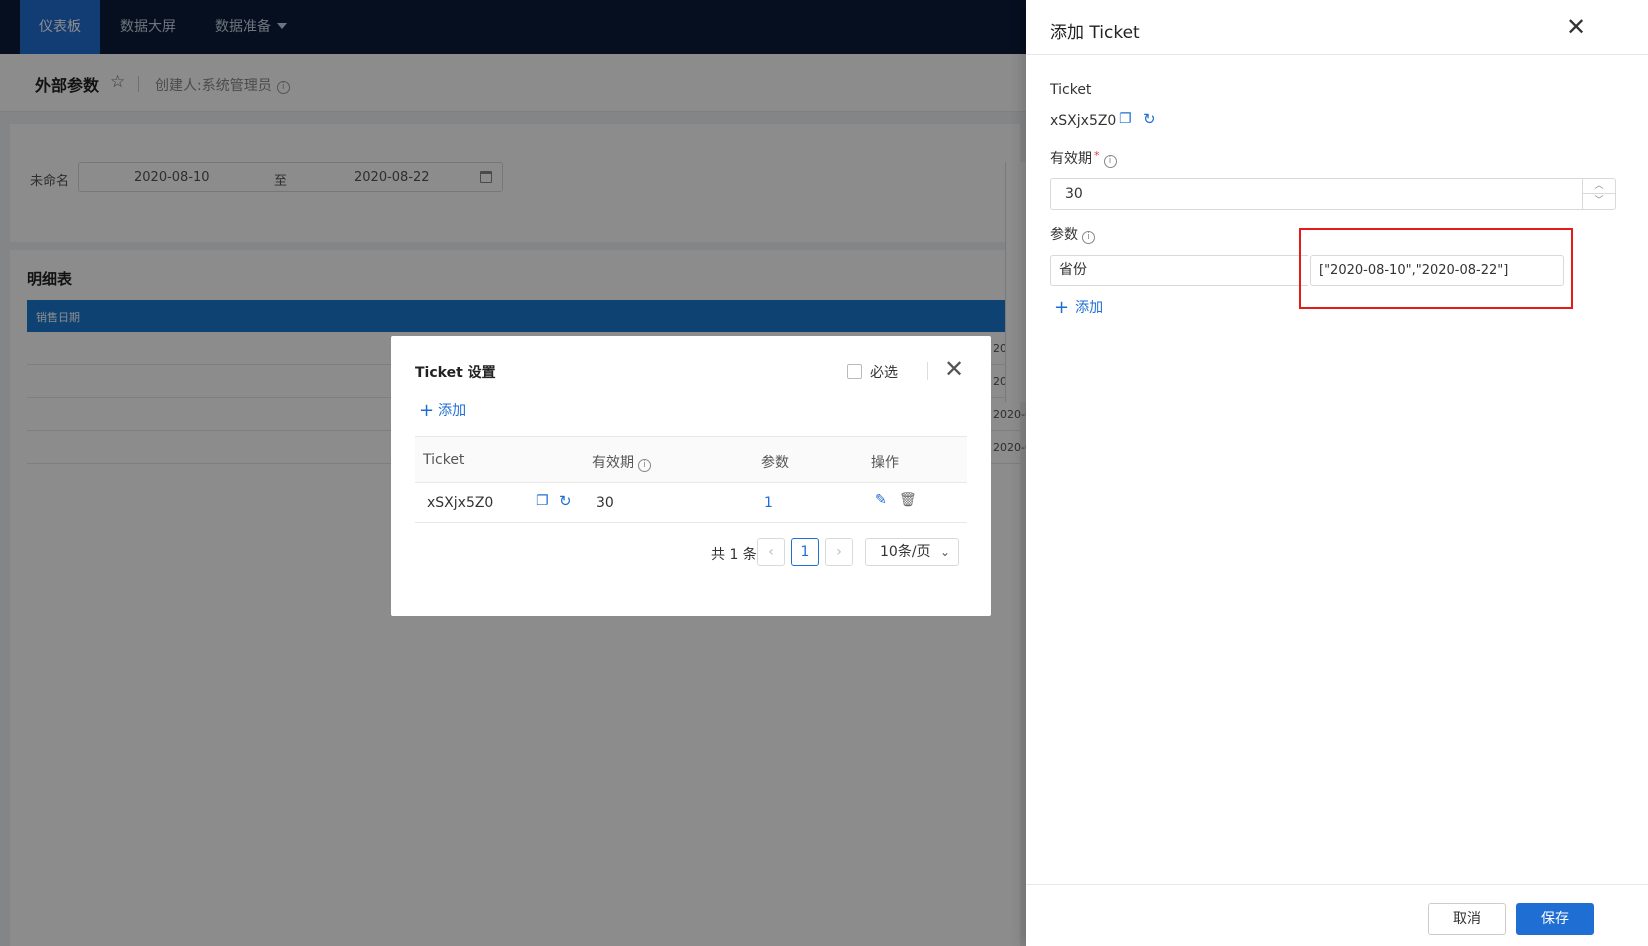 The image size is (1648, 946). What do you see at coordinates (1097, 155) in the screenshot?
I see `required-star: *` at bounding box center [1097, 155].